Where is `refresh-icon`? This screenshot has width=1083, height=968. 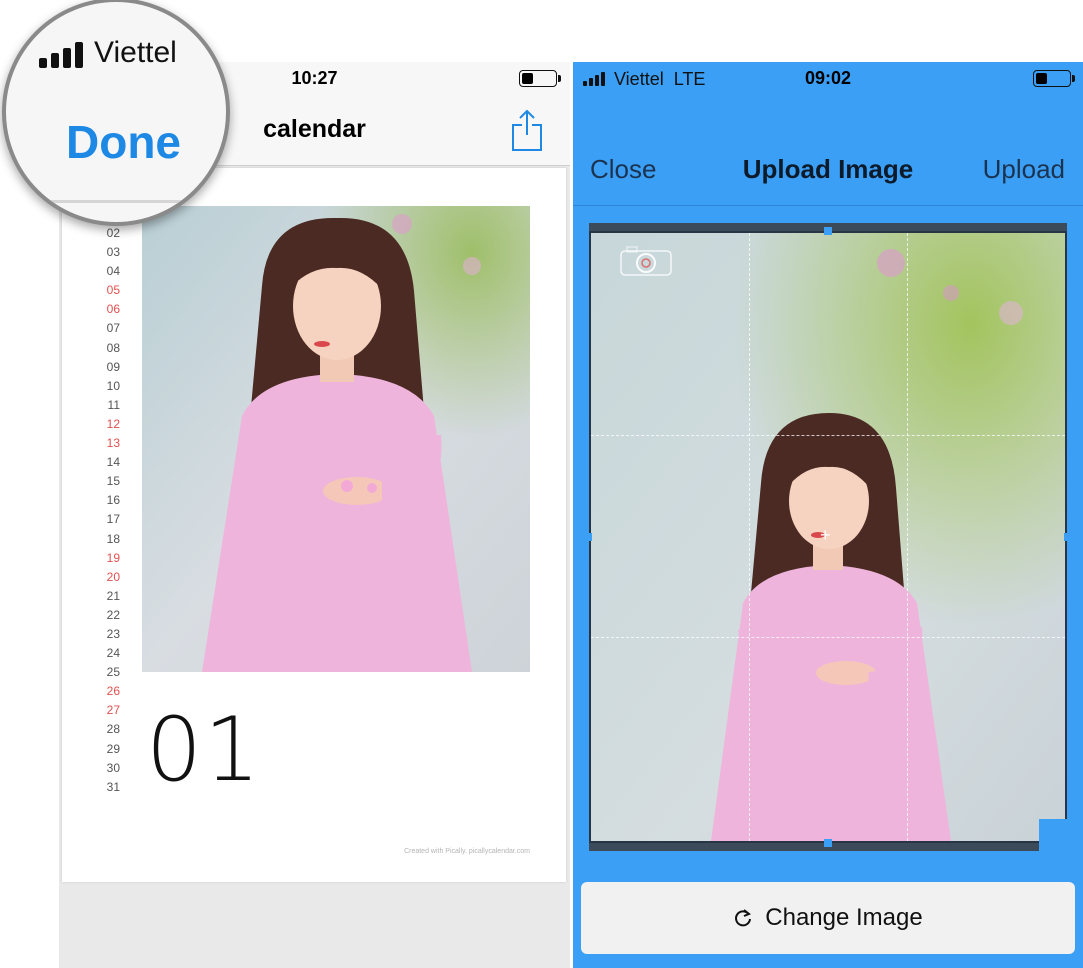 refresh-icon is located at coordinates (743, 918).